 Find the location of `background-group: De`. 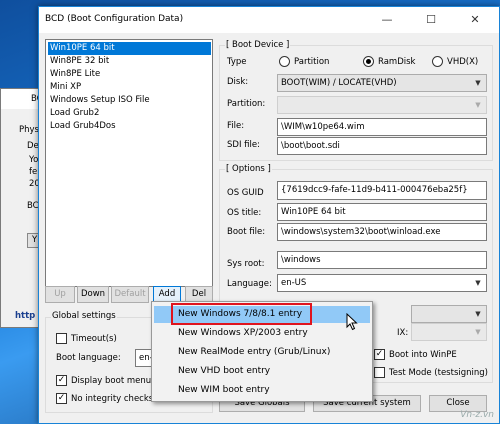

background-group: De is located at coordinates (33, 146).